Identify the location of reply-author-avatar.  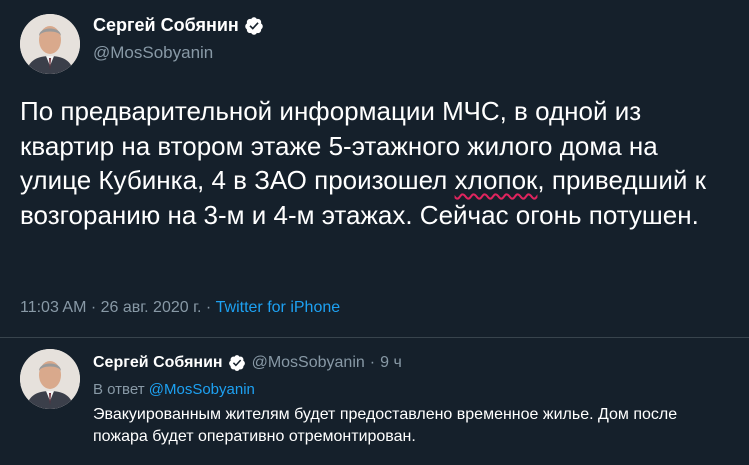
(50, 379).